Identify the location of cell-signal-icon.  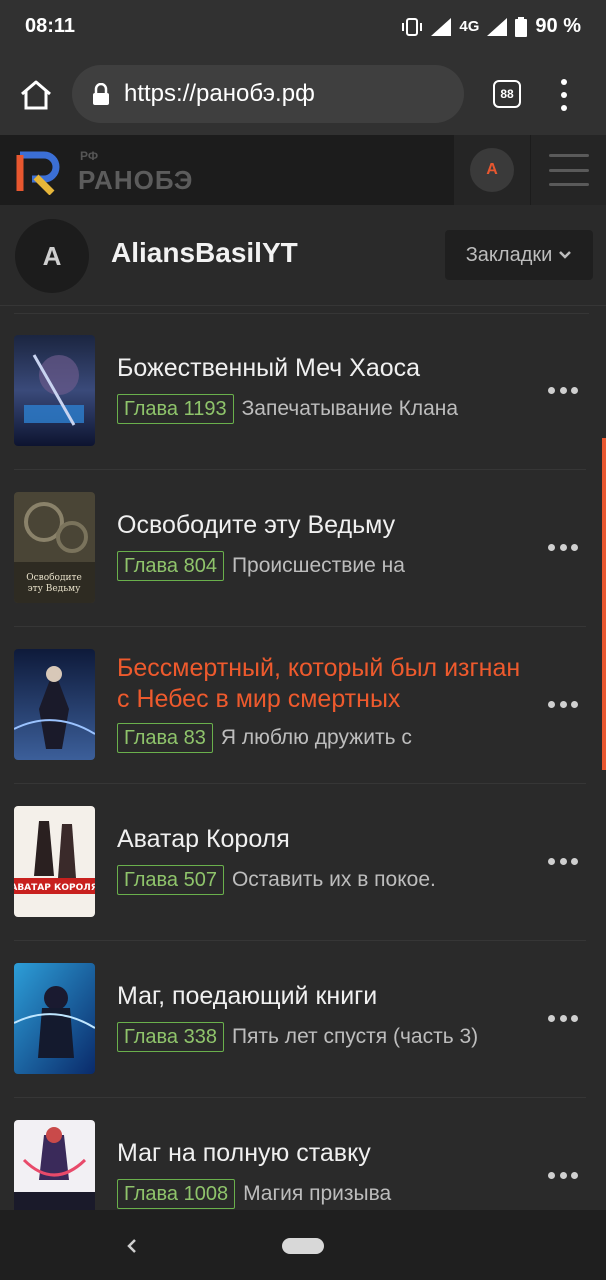
(497, 26).